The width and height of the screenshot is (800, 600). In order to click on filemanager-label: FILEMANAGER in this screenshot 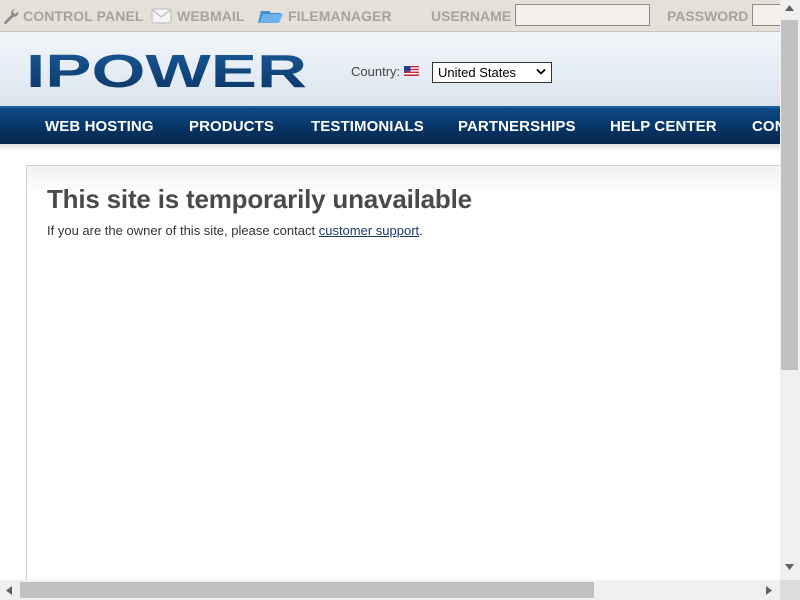, I will do `click(340, 15)`.